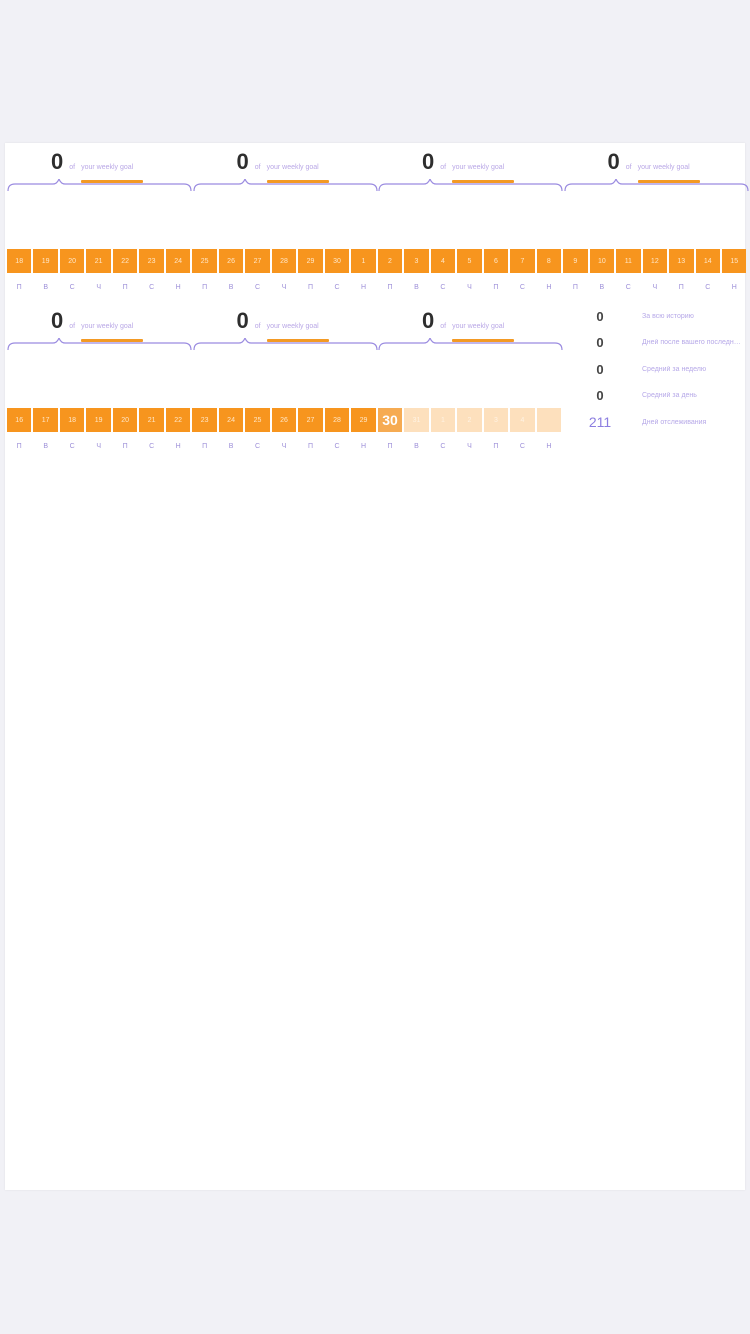  Describe the element at coordinates (681, 261) in the screenshot. I see `day-cell: 13` at that location.